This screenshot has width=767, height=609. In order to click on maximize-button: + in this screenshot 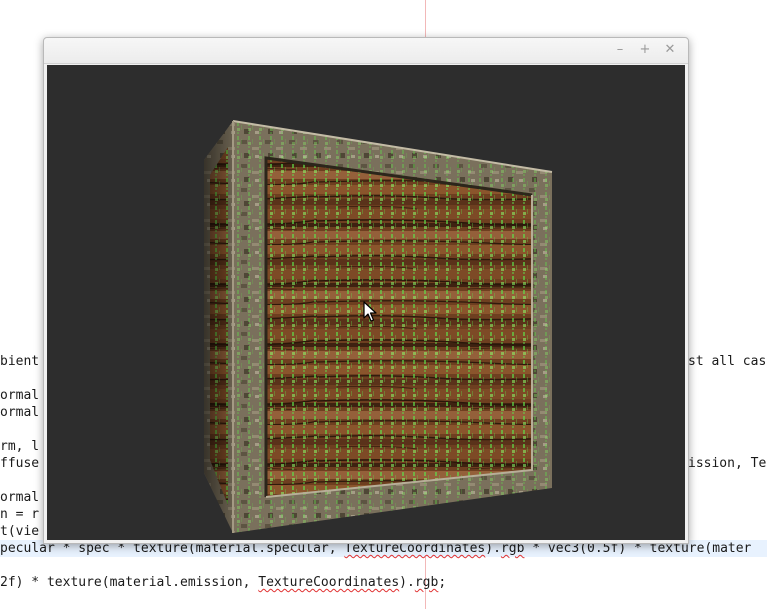, I will do `click(645, 50)`.